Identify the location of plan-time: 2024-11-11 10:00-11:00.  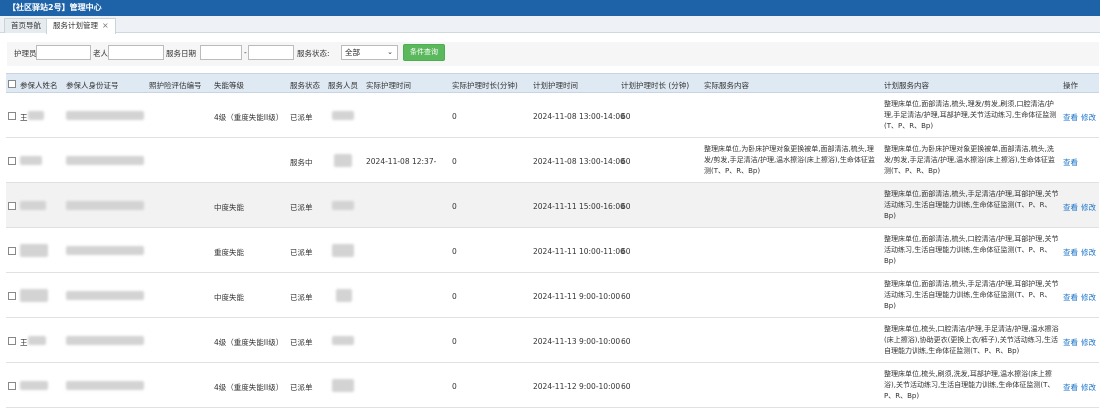
(579, 251).